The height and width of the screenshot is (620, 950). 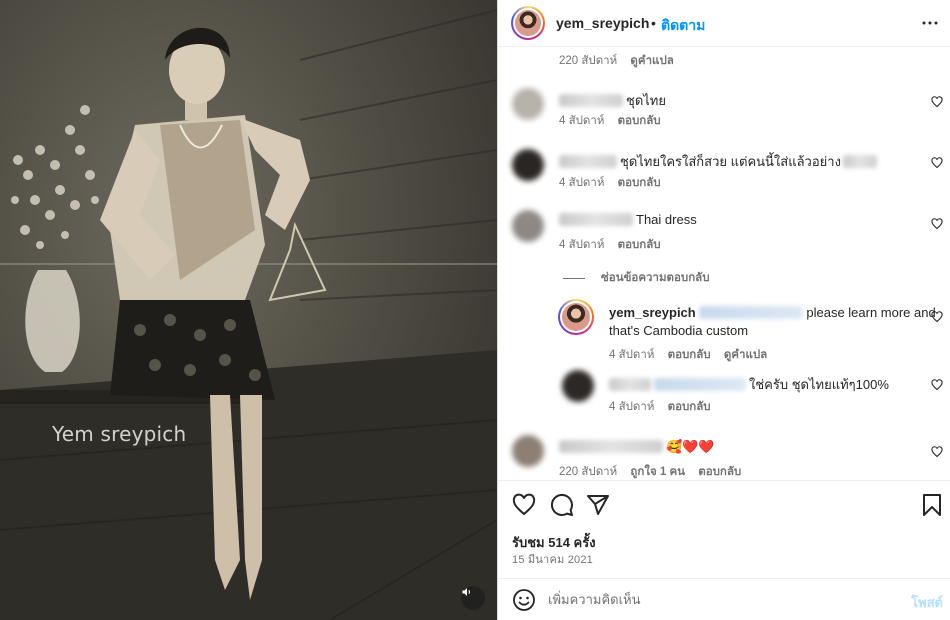 What do you see at coordinates (657, 472) in the screenshot?
I see `comment-likes-count: ถูกใจ 1 คน` at bounding box center [657, 472].